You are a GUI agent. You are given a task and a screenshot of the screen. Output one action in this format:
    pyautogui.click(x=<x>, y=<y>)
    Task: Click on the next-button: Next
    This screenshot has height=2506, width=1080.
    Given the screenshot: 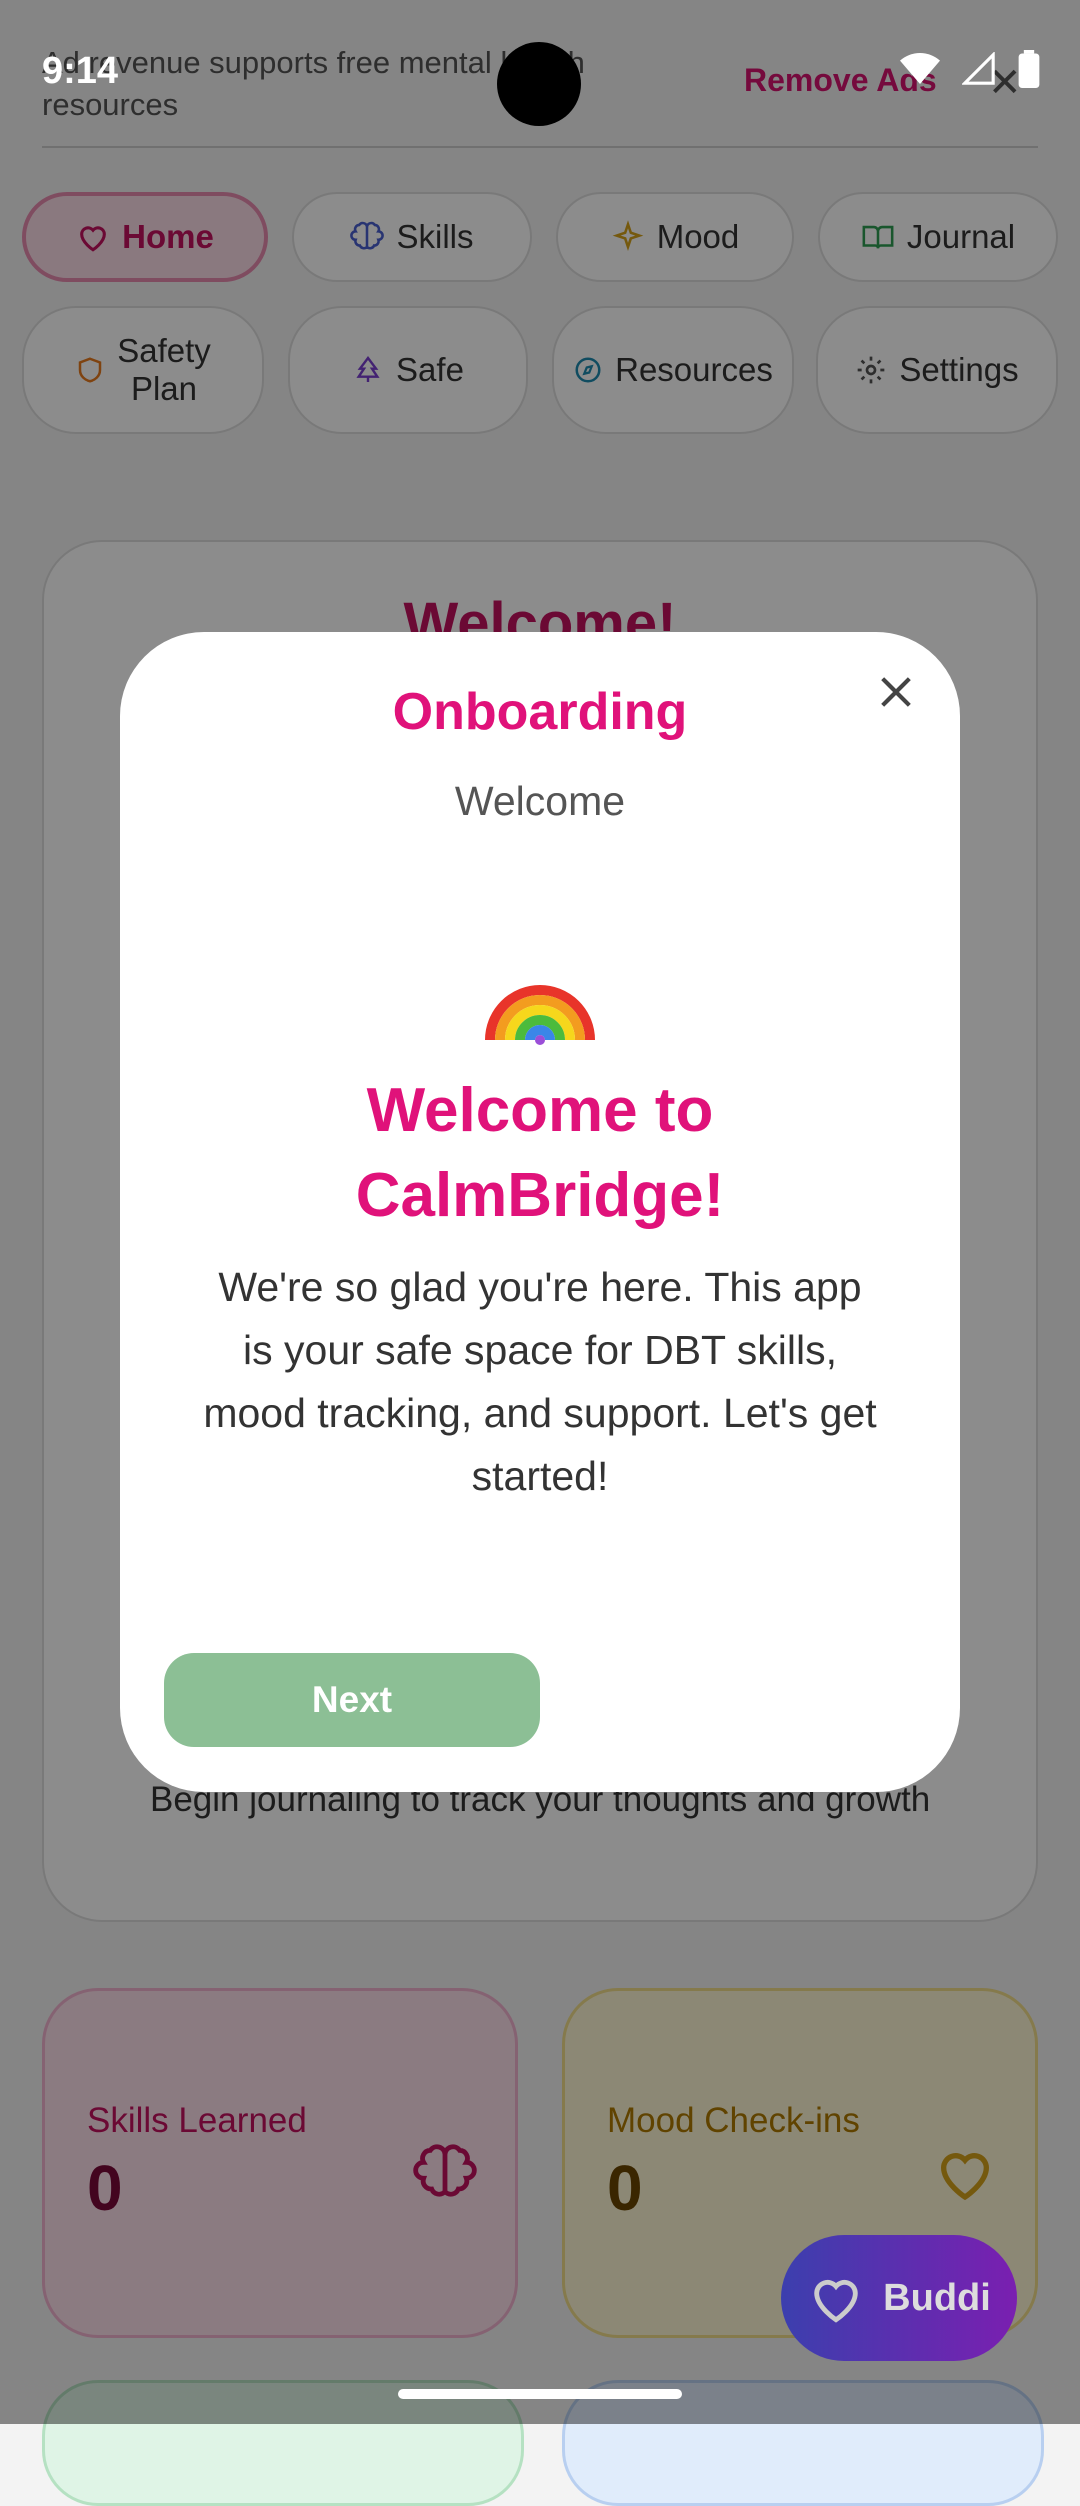 What is the action you would take?
    pyautogui.click(x=352, y=1700)
    